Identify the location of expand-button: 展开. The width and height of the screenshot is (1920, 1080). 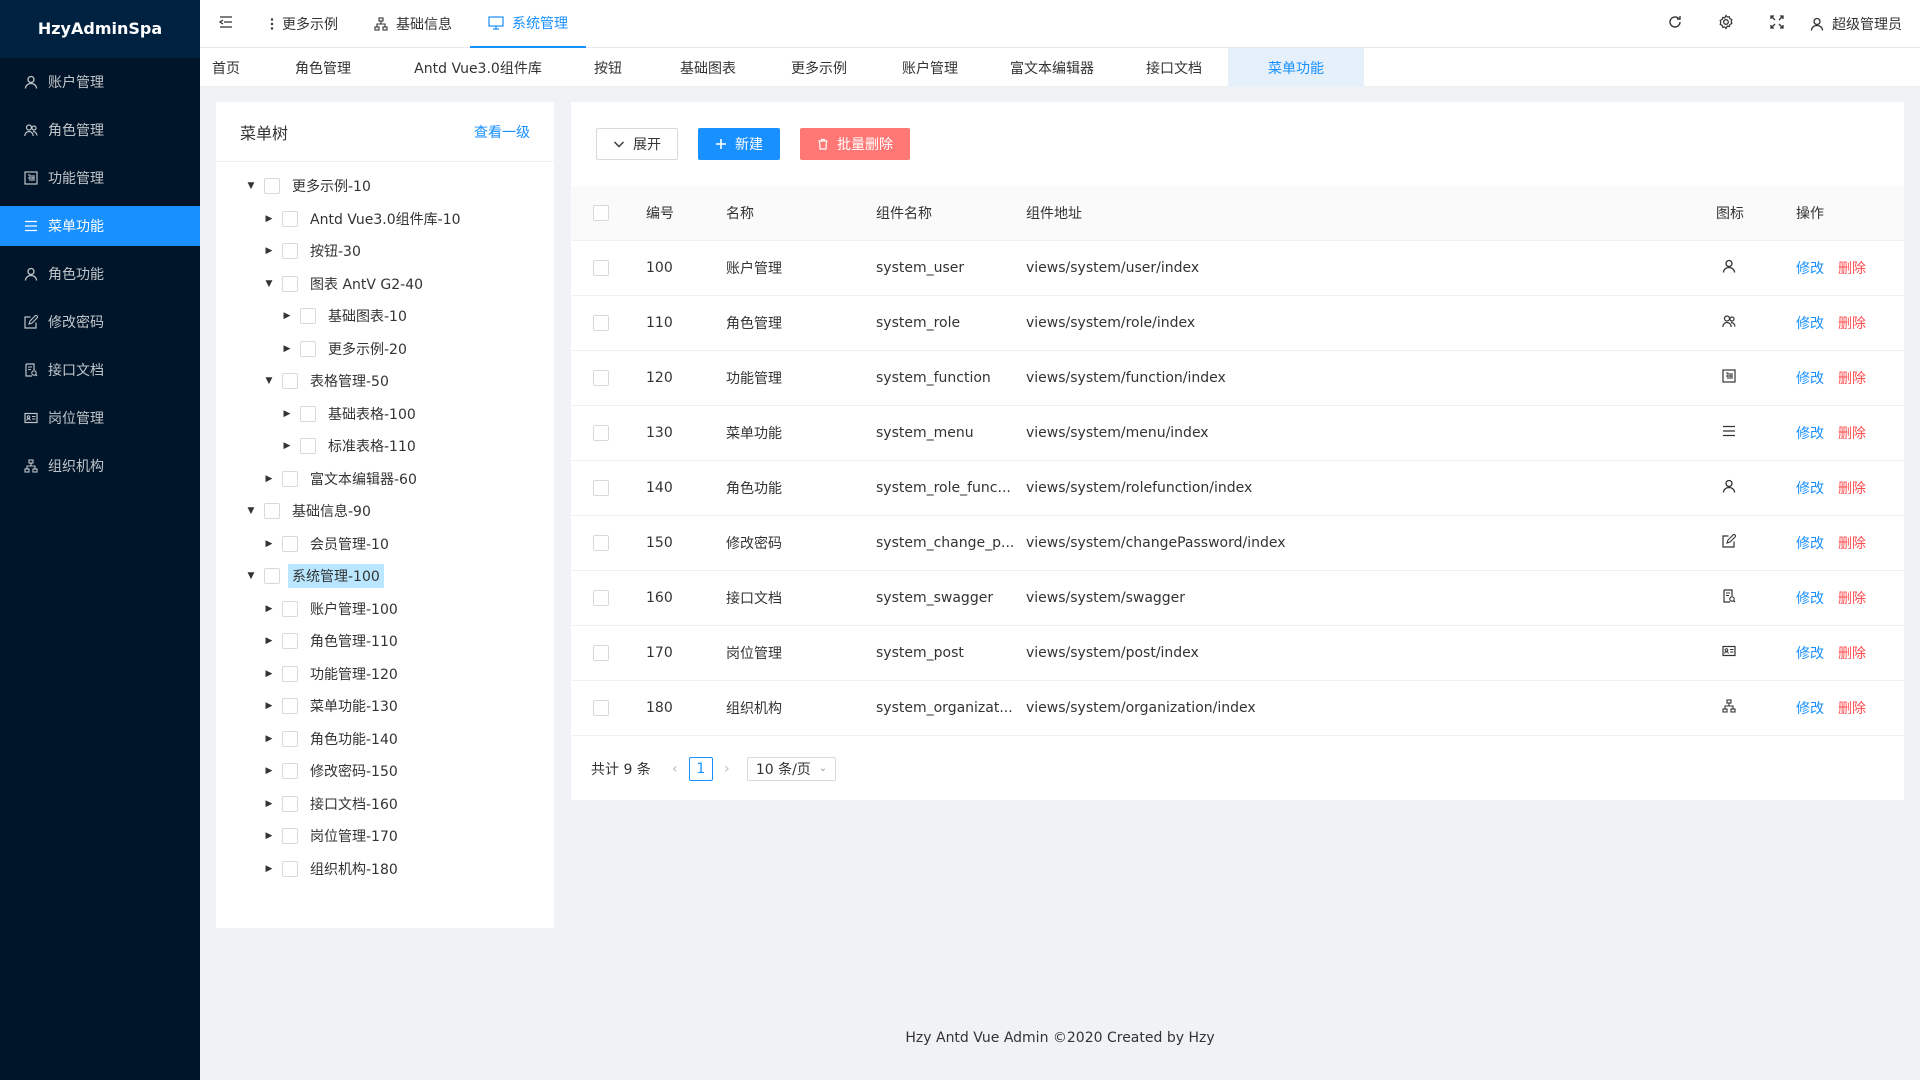
(637, 144).